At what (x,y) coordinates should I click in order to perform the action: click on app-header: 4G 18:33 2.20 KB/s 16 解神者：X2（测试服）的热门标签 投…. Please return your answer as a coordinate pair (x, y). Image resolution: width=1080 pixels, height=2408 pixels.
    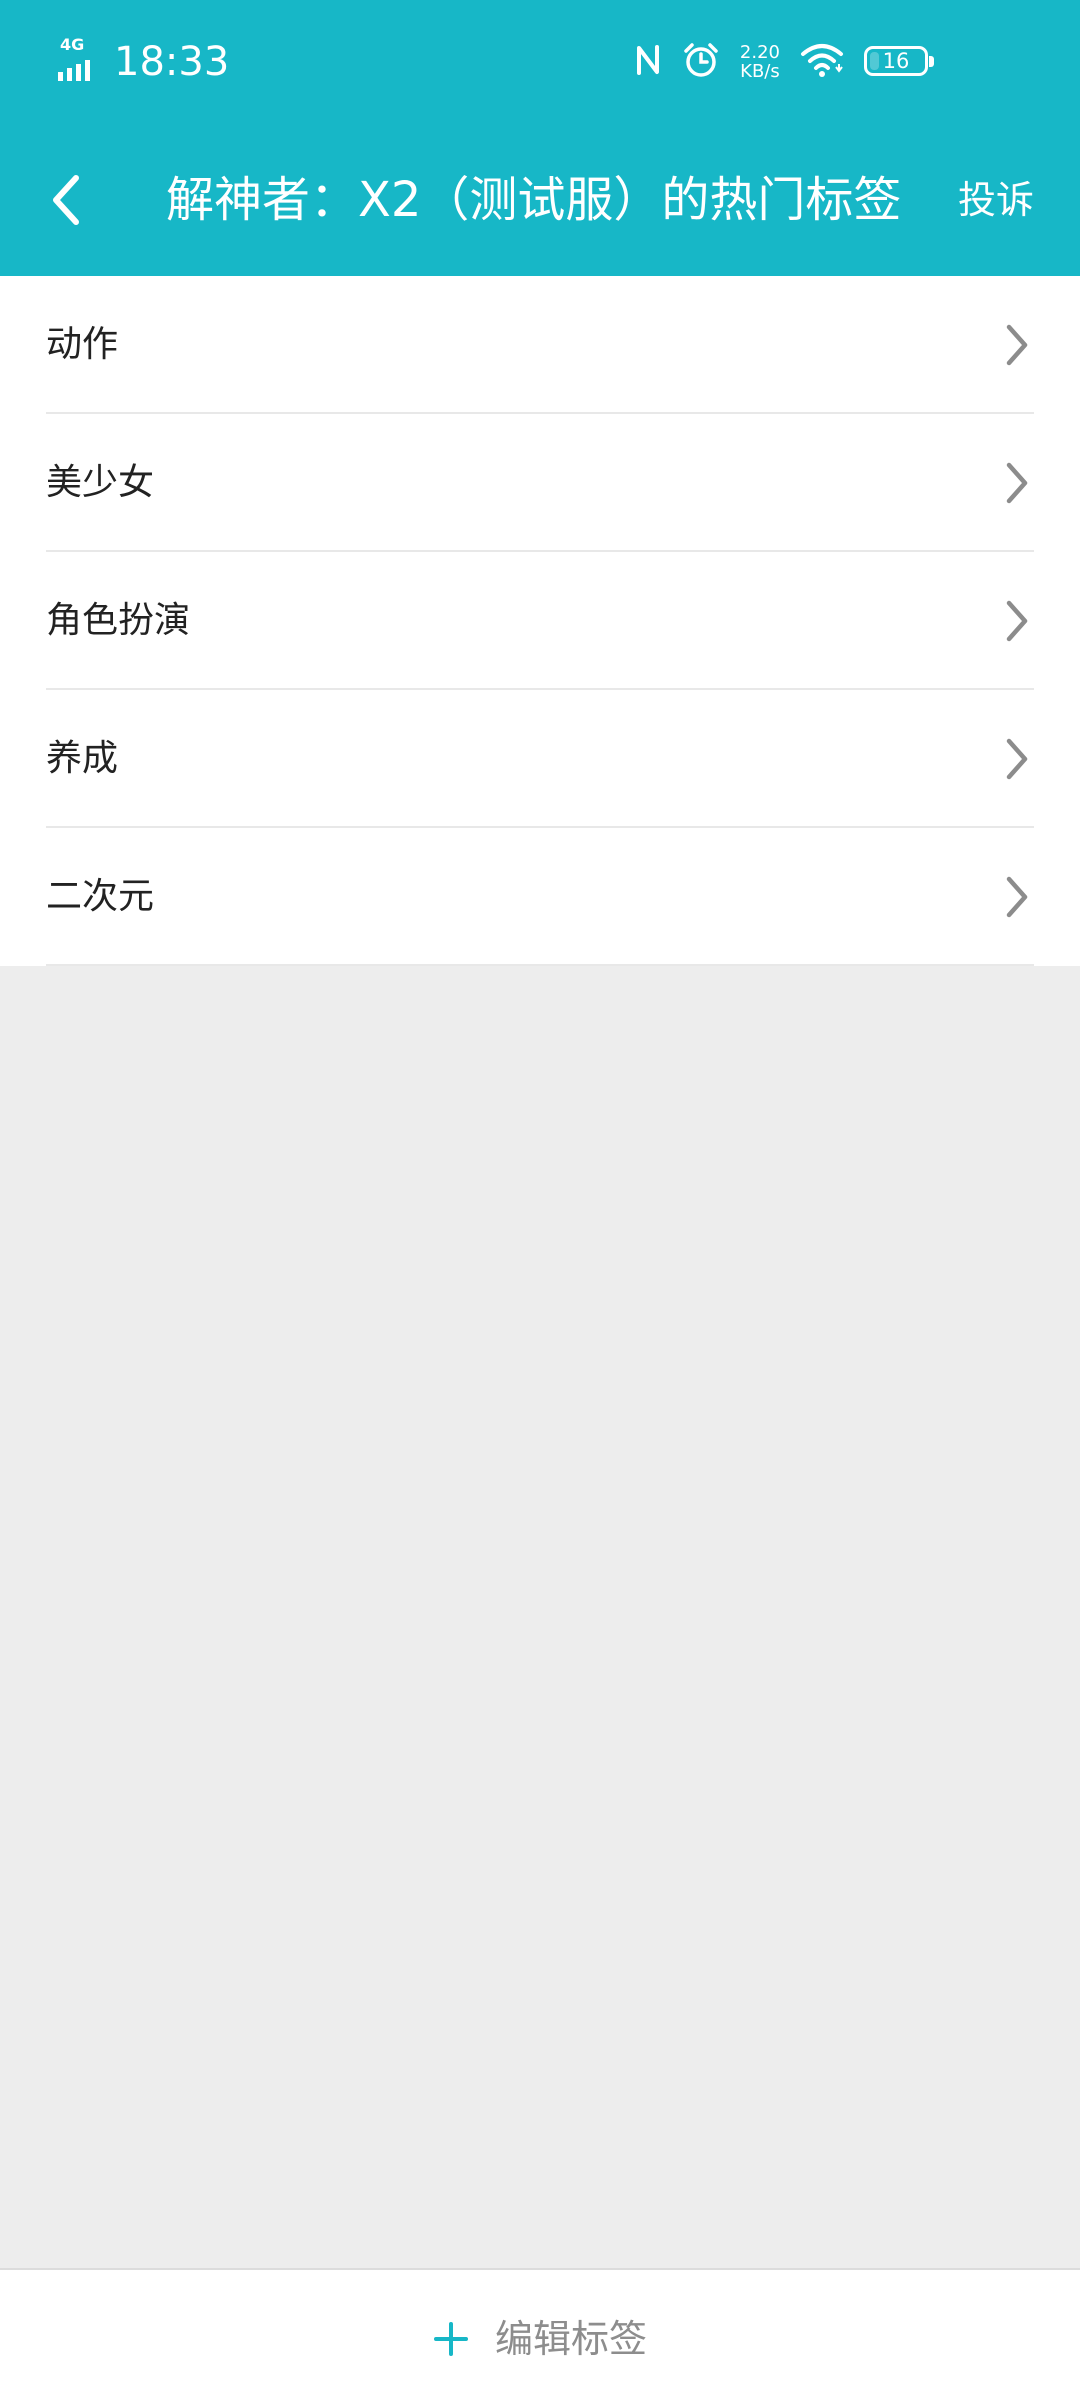
    Looking at the image, I should click on (540, 138).